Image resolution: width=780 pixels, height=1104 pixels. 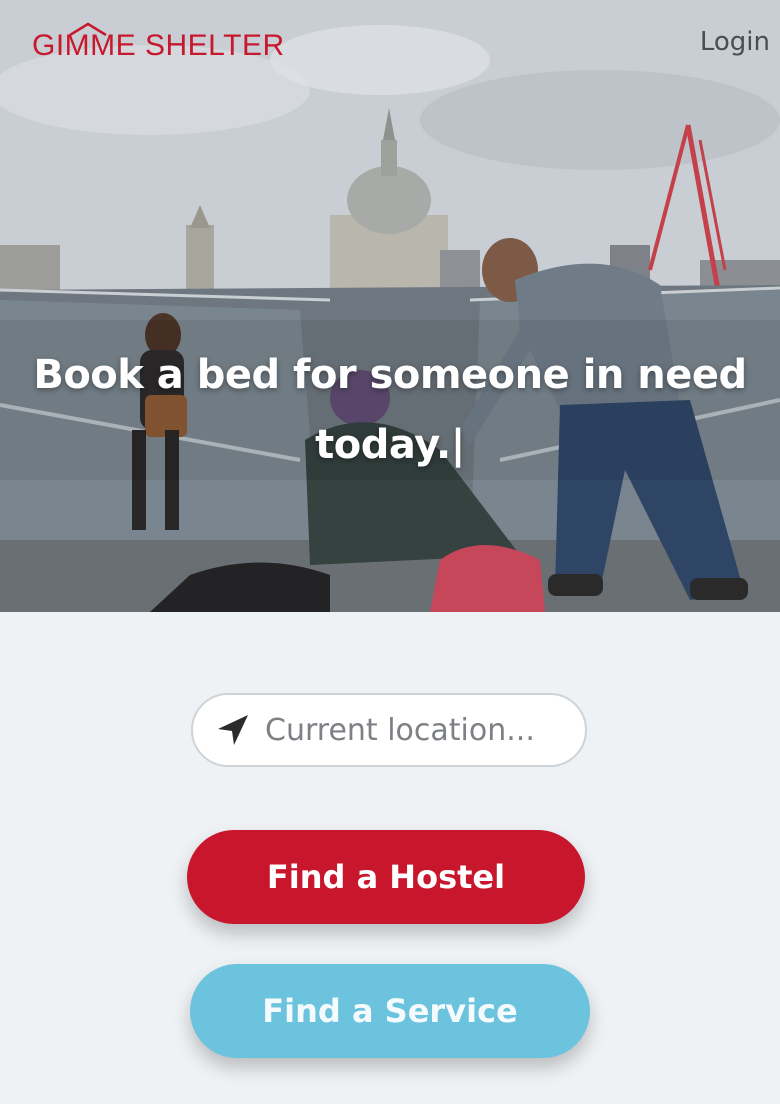 What do you see at coordinates (386, 877) in the screenshot?
I see `find-hostel-button: Find a Hostel` at bounding box center [386, 877].